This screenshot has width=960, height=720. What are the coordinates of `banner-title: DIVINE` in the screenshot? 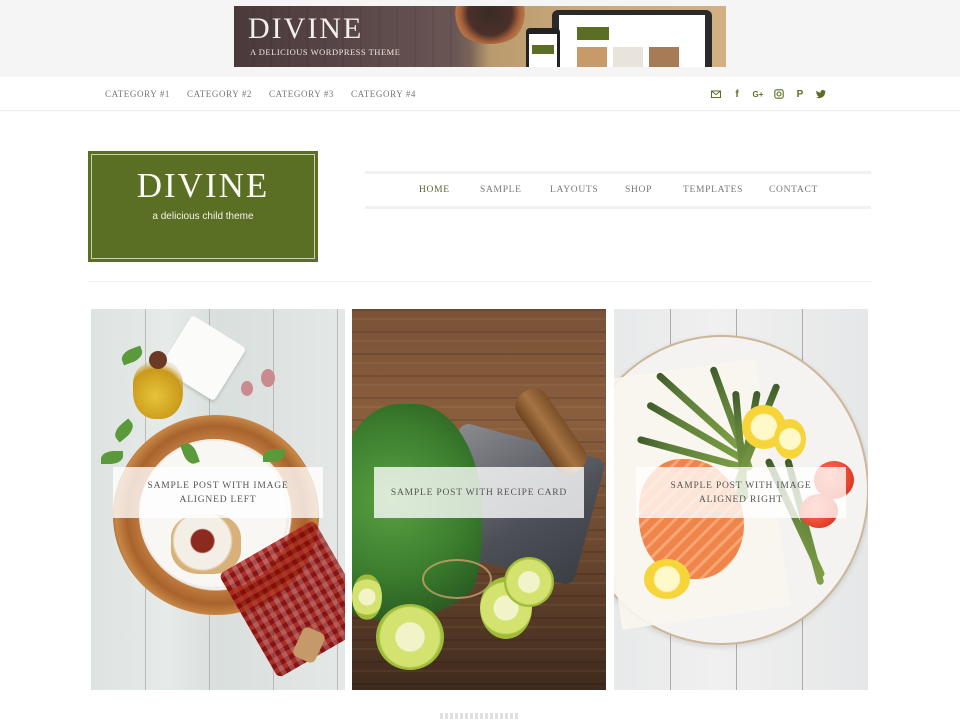 It's located at (306, 28).